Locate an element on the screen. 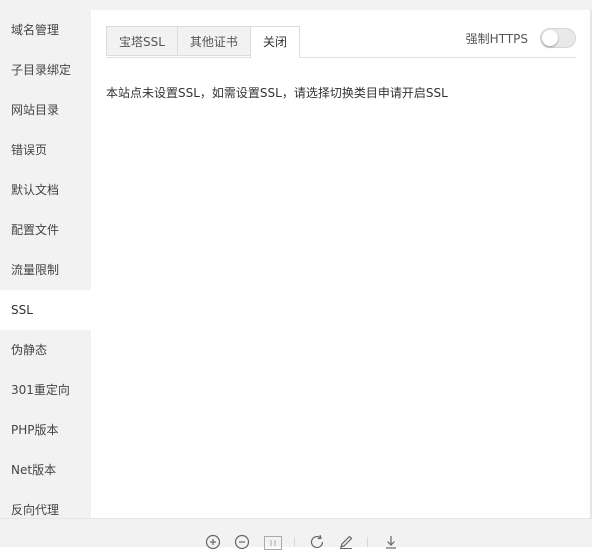 The height and width of the screenshot is (550, 592). tab-other-cert: 其他证书 is located at coordinates (213, 41).